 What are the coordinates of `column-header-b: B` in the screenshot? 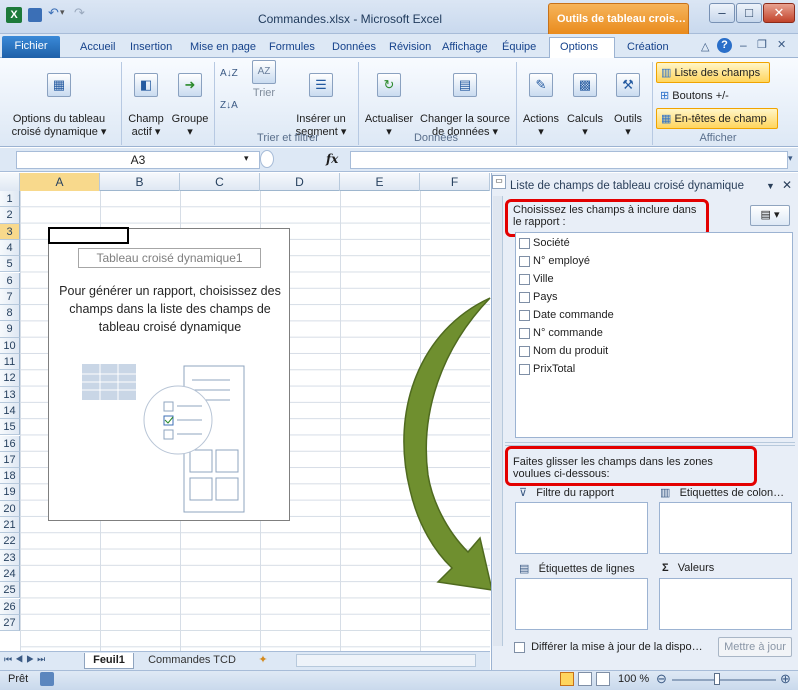 It's located at (140, 182).